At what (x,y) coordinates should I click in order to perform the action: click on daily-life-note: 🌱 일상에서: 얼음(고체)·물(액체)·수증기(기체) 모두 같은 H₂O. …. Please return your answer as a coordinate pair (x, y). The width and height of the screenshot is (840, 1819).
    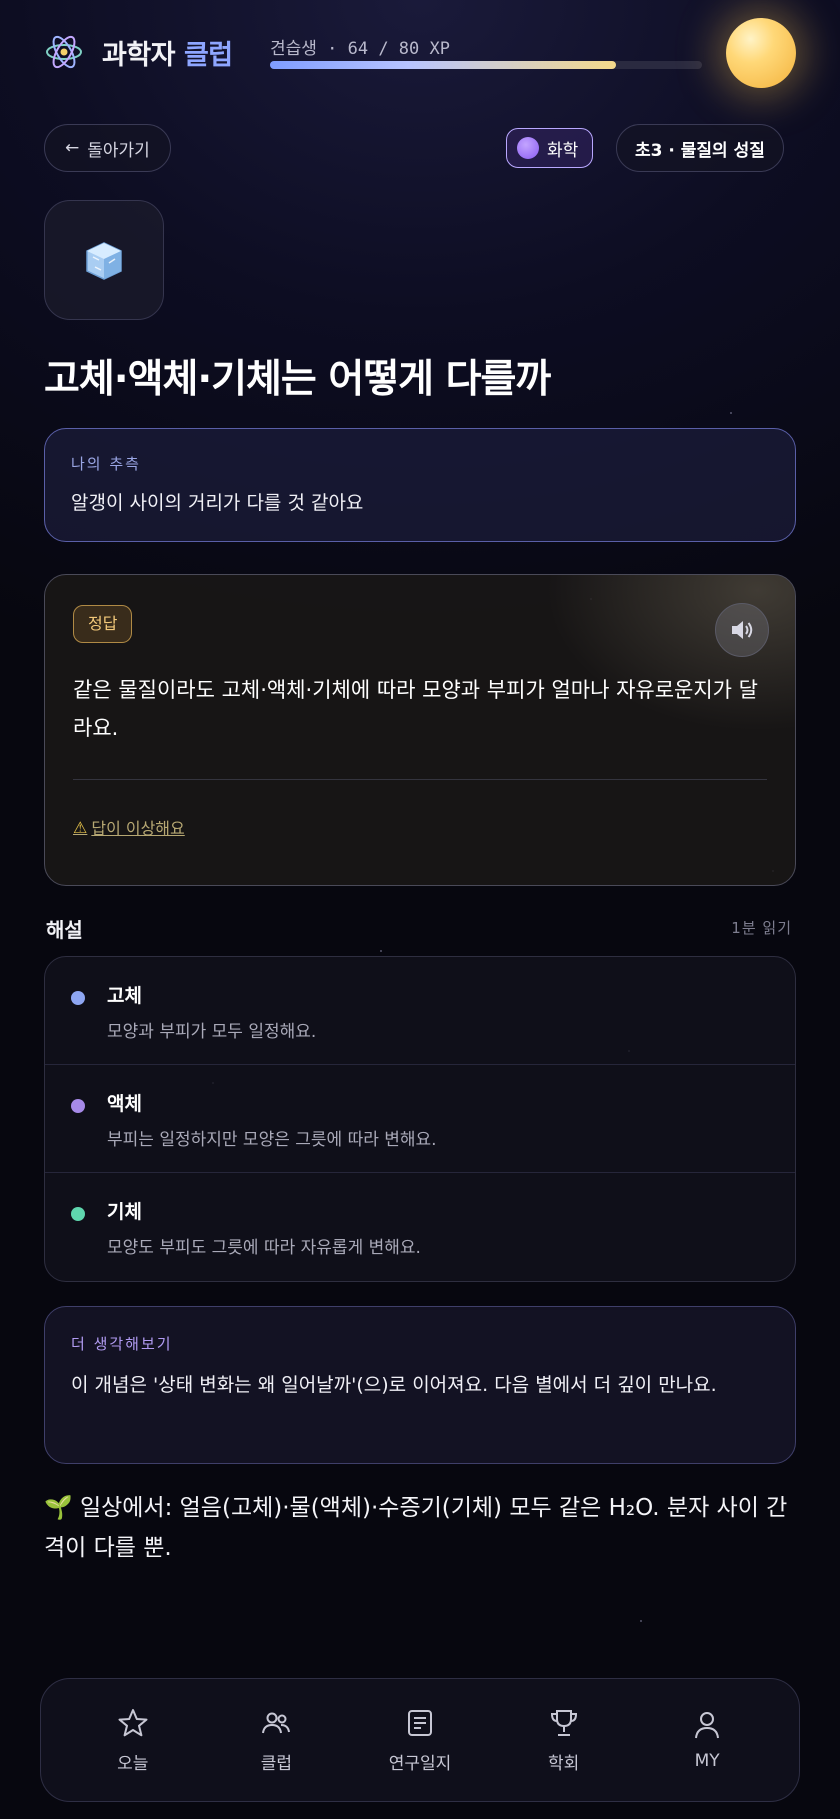
    Looking at the image, I should click on (416, 1528).